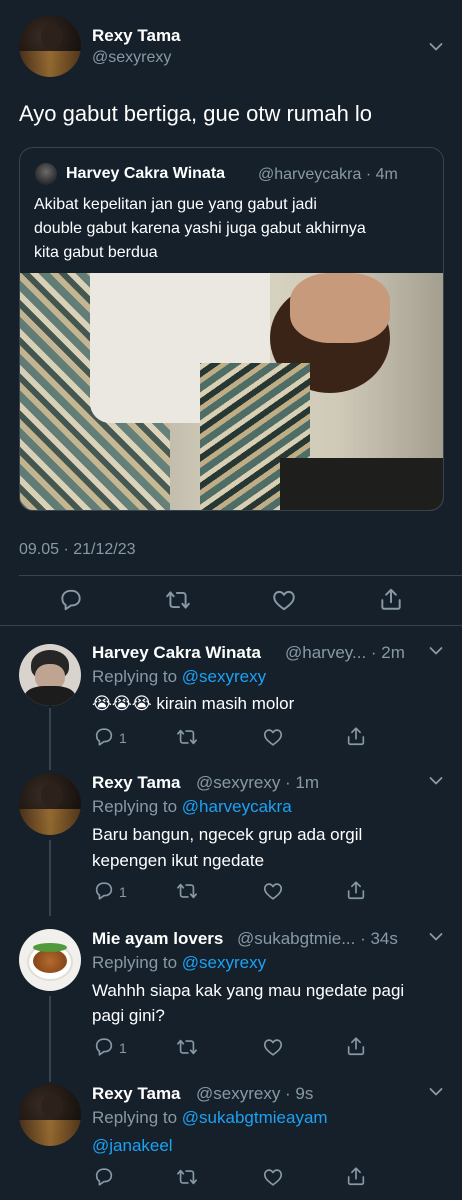 The image size is (462, 1200). I want to click on quoted-author-meta: @harveycakra · 4m, so click(328, 174).